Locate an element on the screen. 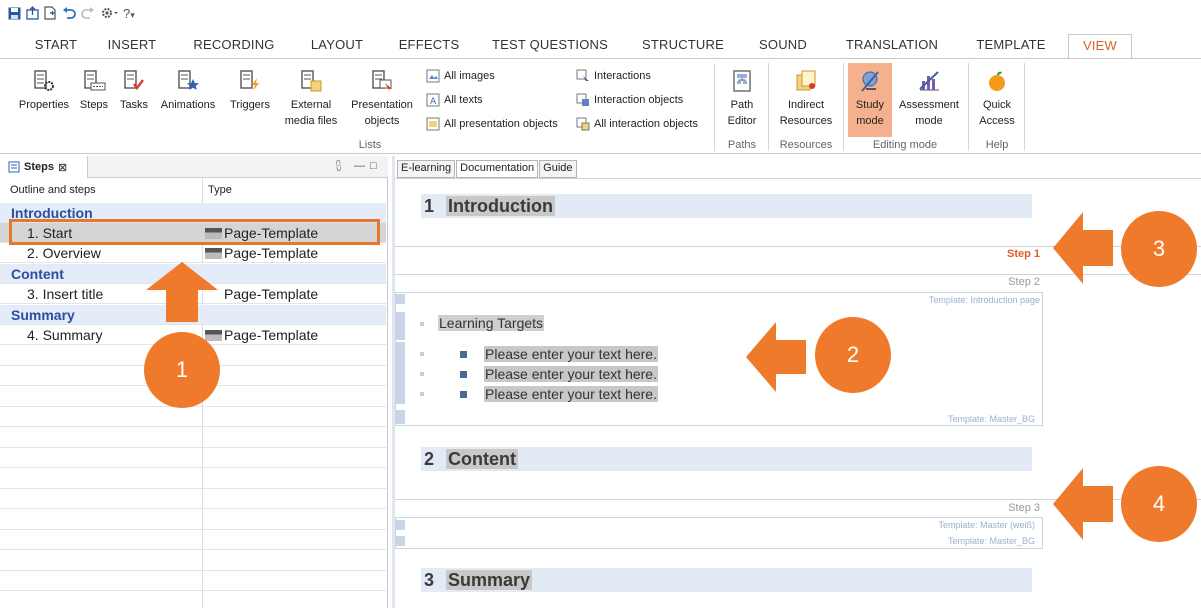 This screenshot has width=1201, height=608. steps-panel-tab-label: Steps is located at coordinates (39, 167).